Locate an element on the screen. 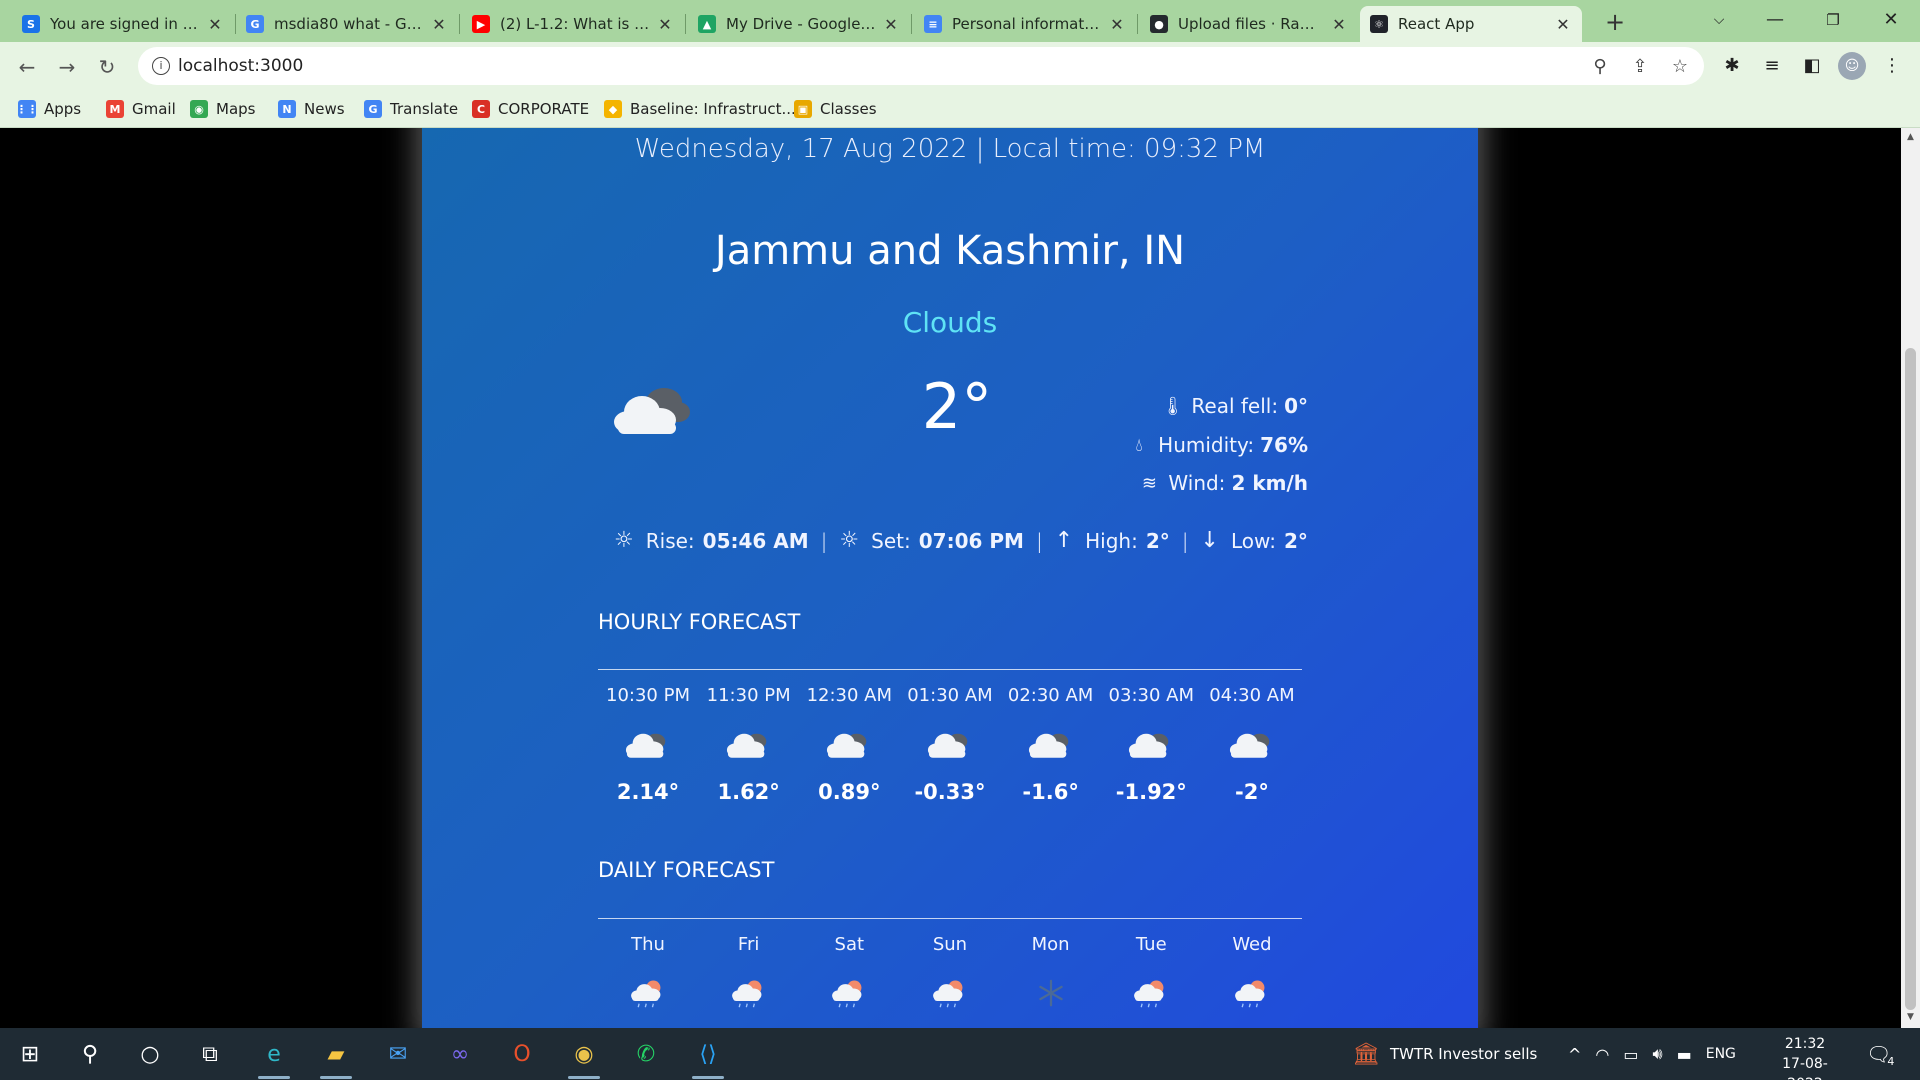  browser-tab: ● Upload files · Raushar ✕ is located at coordinates (1249, 24).